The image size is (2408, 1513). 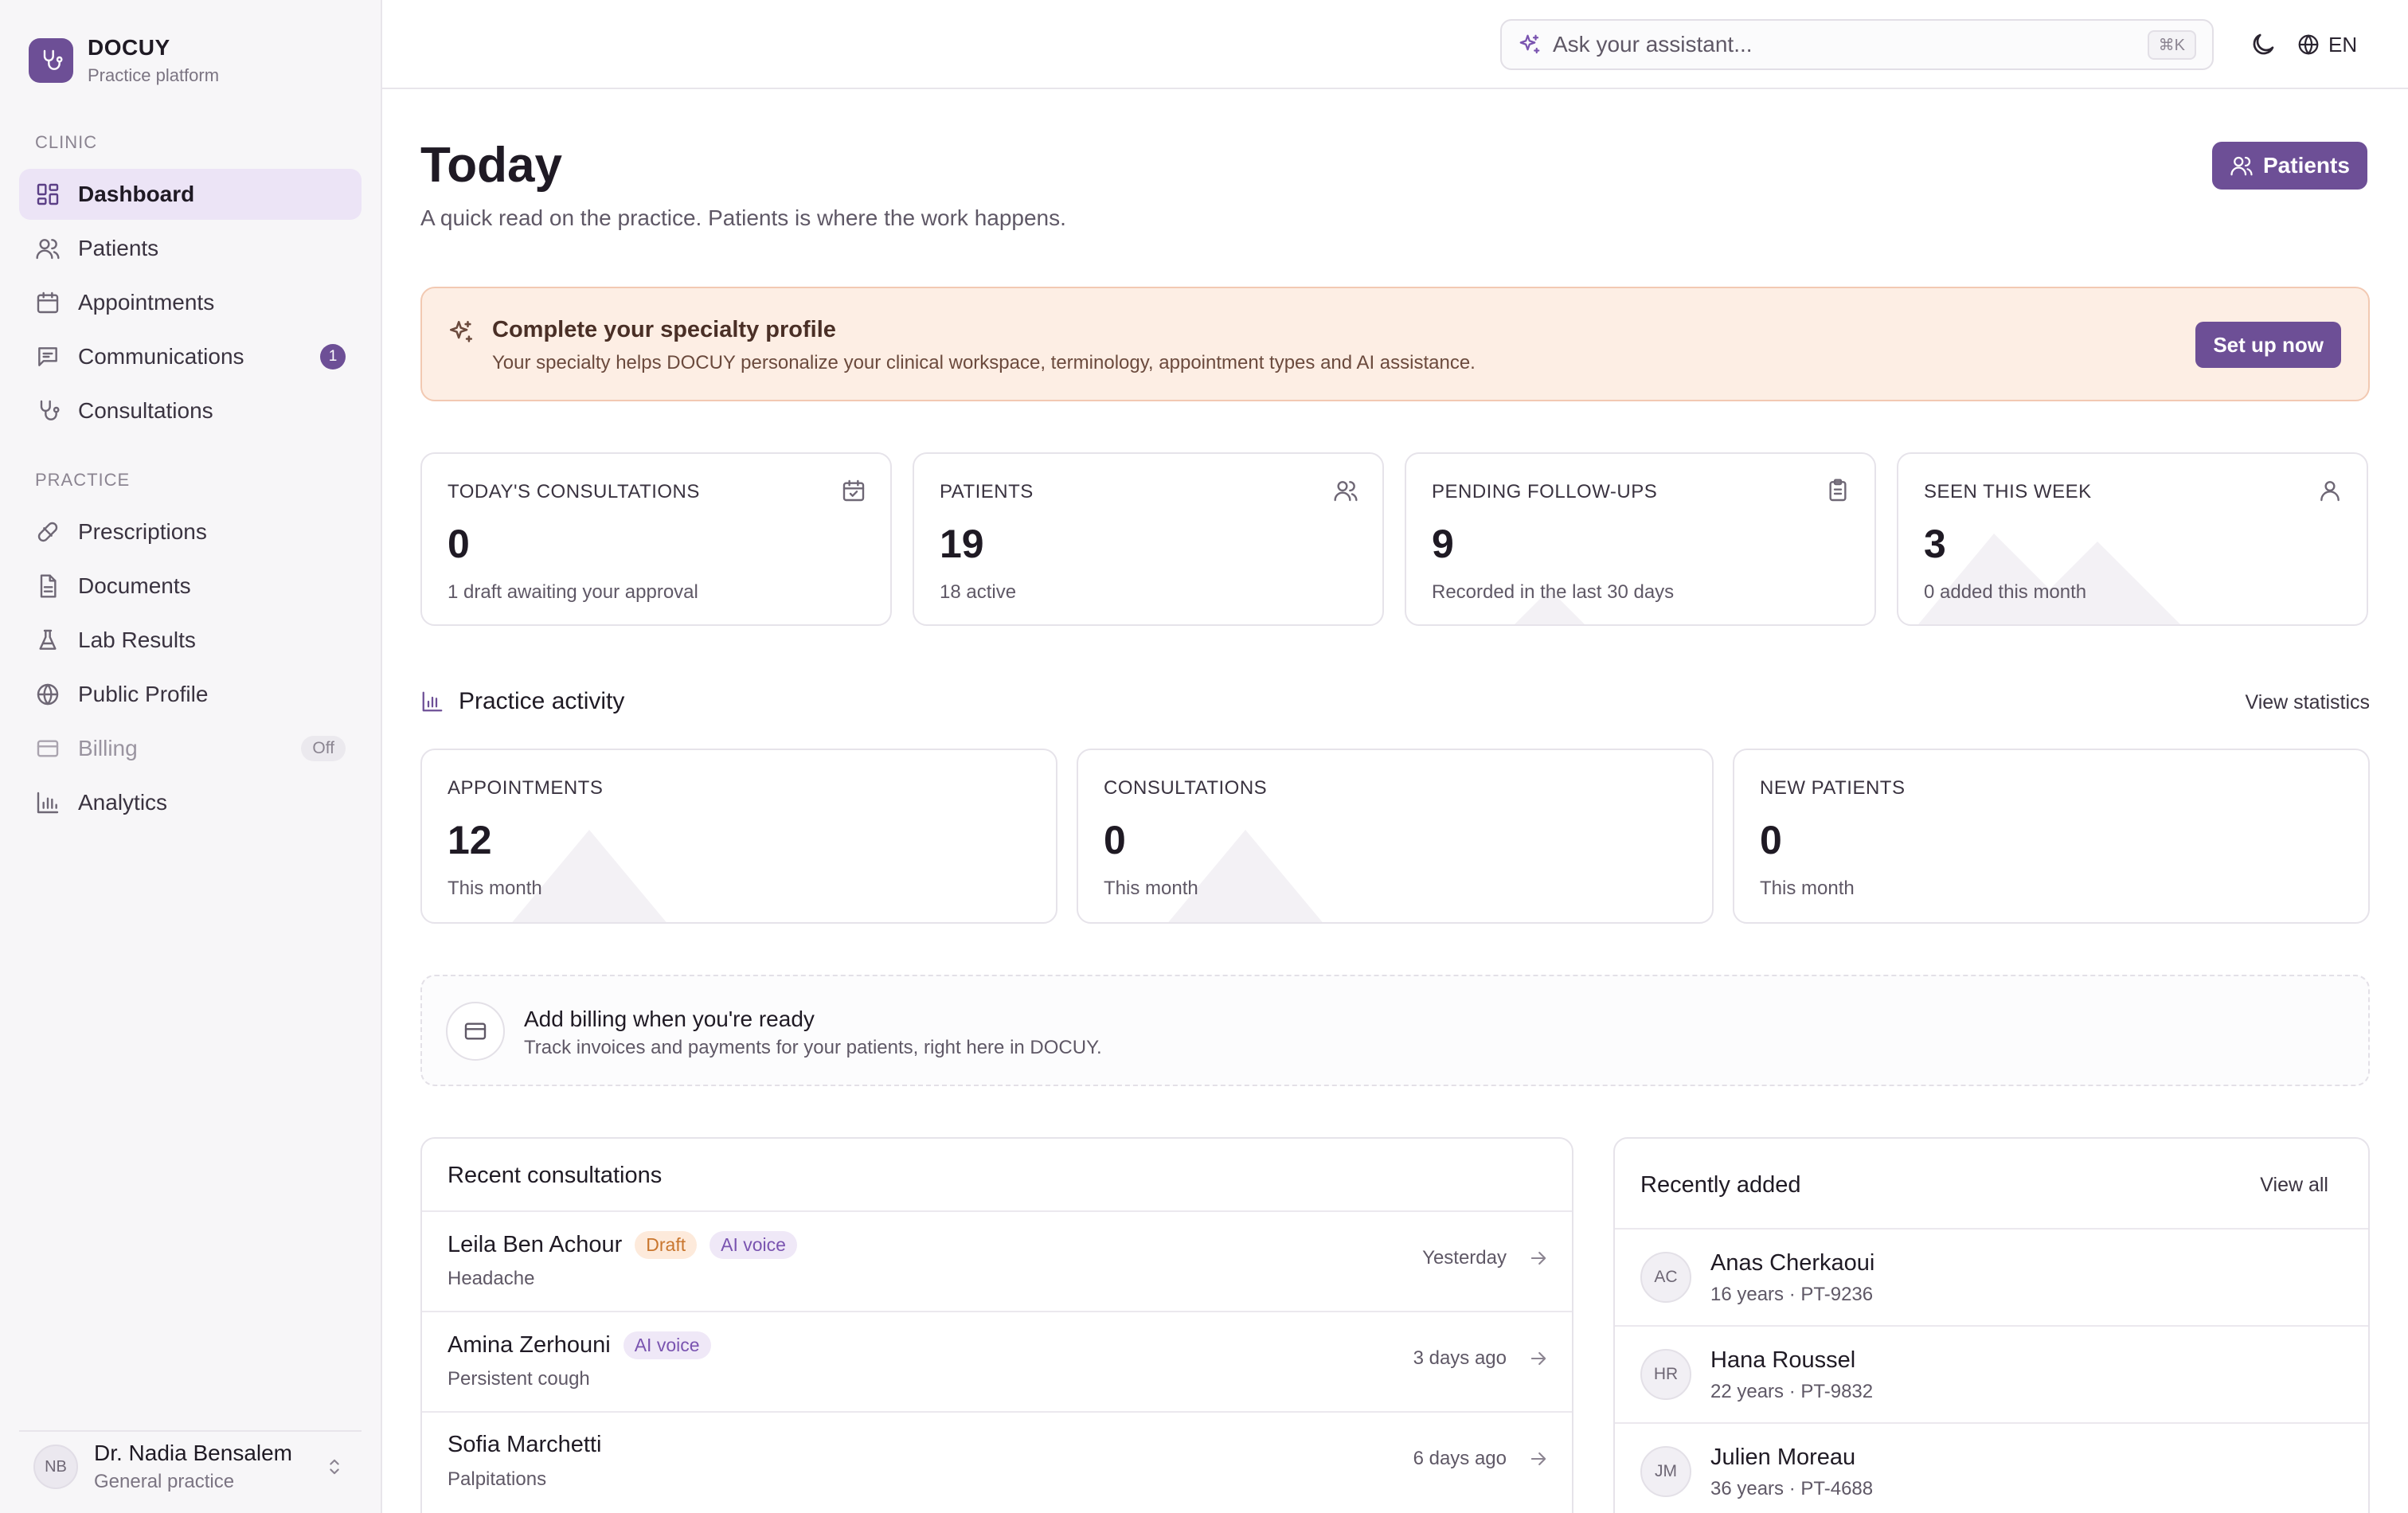 What do you see at coordinates (1991, 1373) in the screenshot?
I see `list-item: HR Hana Roussel 22 years · PT-9832` at bounding box center [1991, 1373].